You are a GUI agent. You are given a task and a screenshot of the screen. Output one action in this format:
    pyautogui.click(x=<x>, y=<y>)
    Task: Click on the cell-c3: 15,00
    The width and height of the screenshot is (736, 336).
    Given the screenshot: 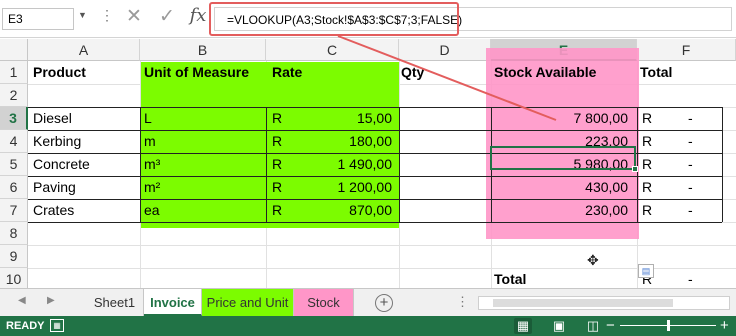 What is the action you would take?
    pyautogui.click(x=346, y=118)
    